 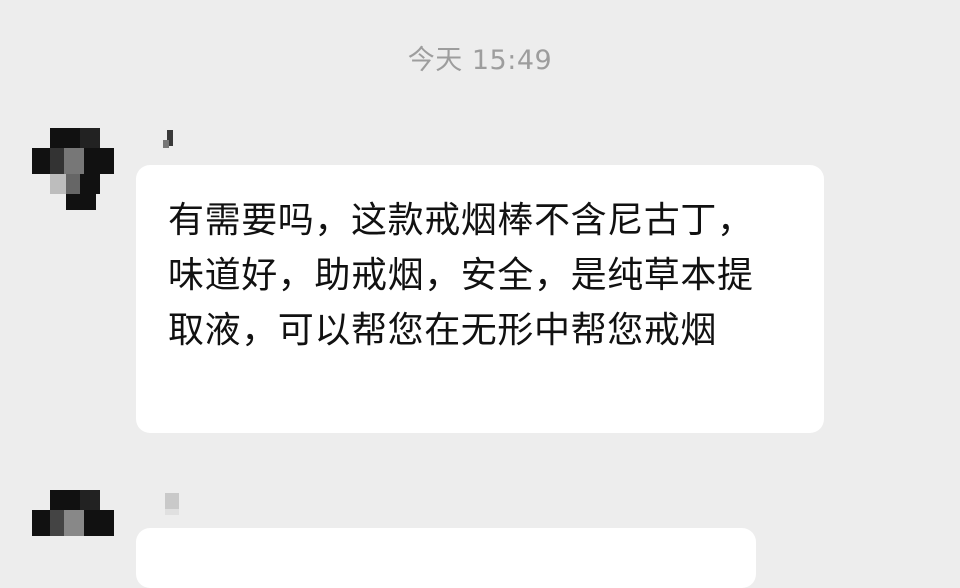 What do you see at coordinates (446, 558) in the screenshot?
I see `message-bubble` at bounding box center [446, 558].